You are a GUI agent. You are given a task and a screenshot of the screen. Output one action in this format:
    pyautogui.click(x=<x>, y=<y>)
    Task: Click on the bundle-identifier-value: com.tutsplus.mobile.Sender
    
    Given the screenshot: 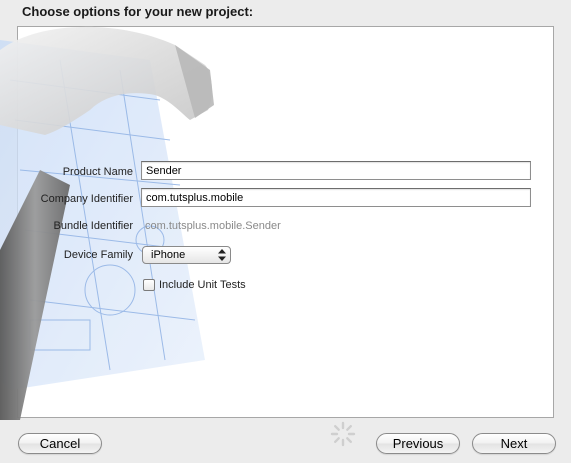 What is the action you would take?
    pyautogui.click(x=213, y=226)
    